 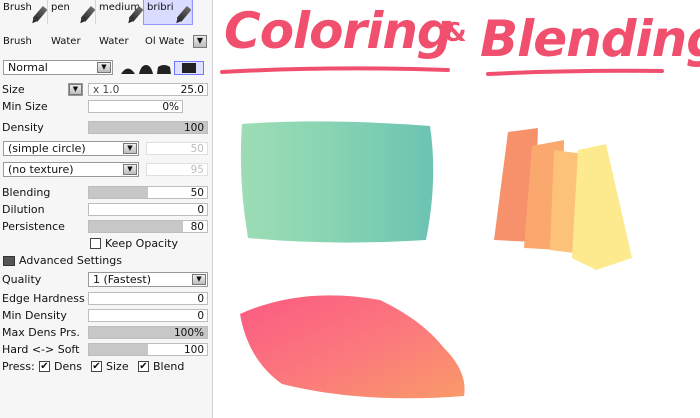 What do you see at coordinates (200, 316) in the screenshot?
I see `min-density-value: 0` at bounding box center [200, 316].